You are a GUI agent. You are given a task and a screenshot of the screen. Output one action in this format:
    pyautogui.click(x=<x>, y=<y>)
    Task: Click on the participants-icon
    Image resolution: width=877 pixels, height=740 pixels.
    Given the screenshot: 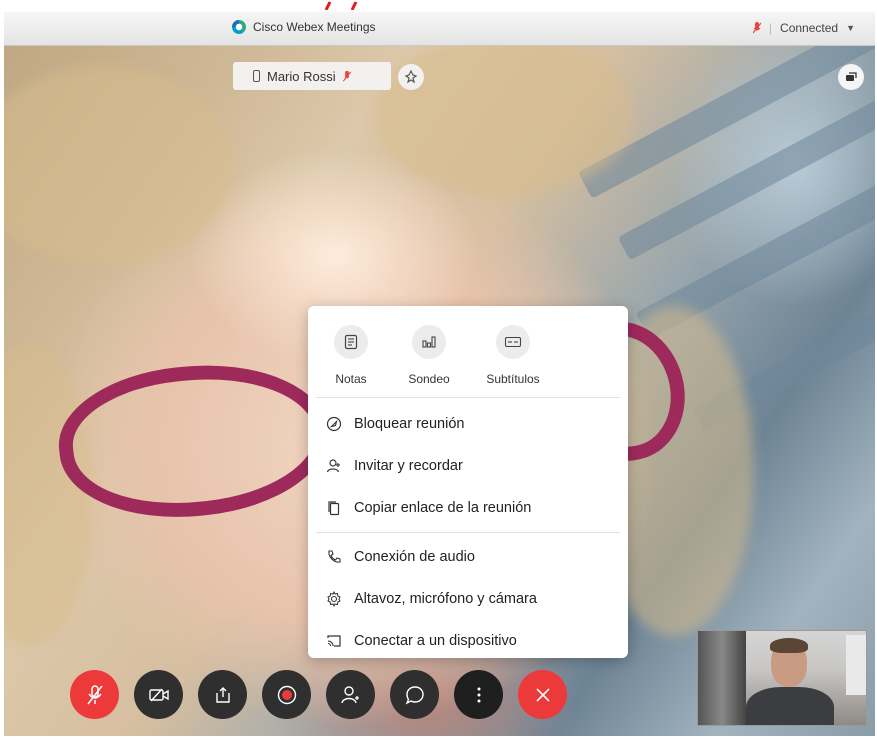 What is the action you would take?
    pyautogui.click(x=349, y=694)
    